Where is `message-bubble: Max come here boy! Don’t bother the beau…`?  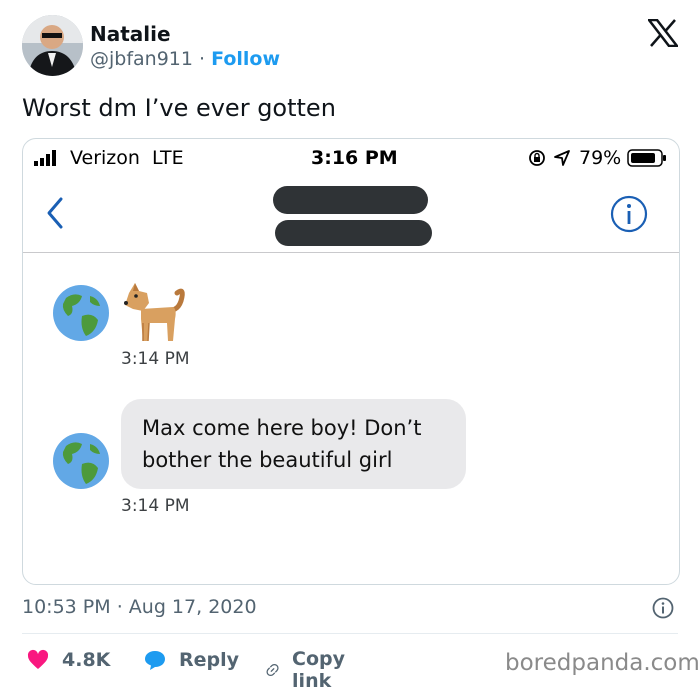 message-bubble: Max come here boy! Don’t bother the beau… is located at coordinates (293, 444).